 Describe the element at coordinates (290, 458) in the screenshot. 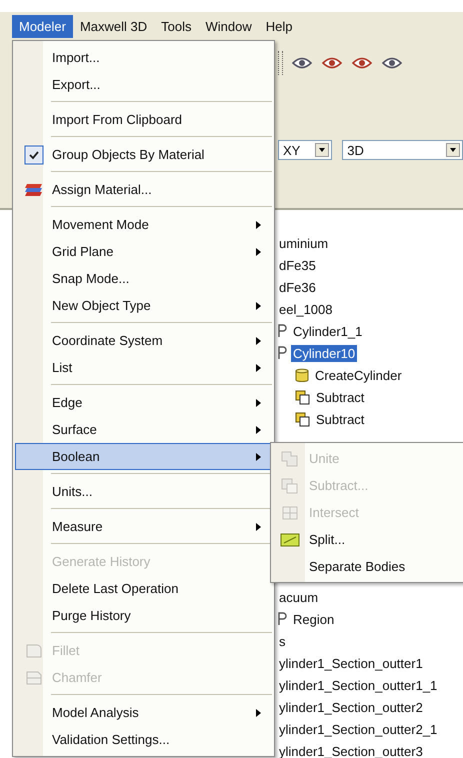

I see `unite-icon` at that location.